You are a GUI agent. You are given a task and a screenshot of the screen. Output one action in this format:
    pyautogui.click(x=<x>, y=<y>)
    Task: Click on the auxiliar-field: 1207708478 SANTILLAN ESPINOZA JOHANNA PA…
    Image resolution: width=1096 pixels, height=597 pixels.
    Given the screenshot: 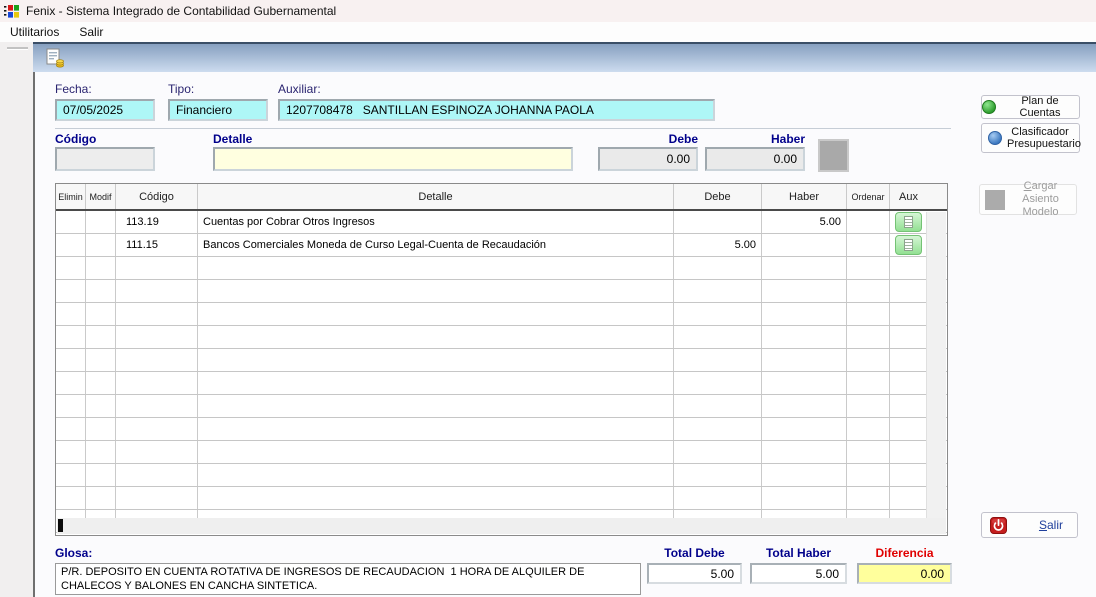 What is the action you would take?
    pyautogui.click(x=496, y=110)
    